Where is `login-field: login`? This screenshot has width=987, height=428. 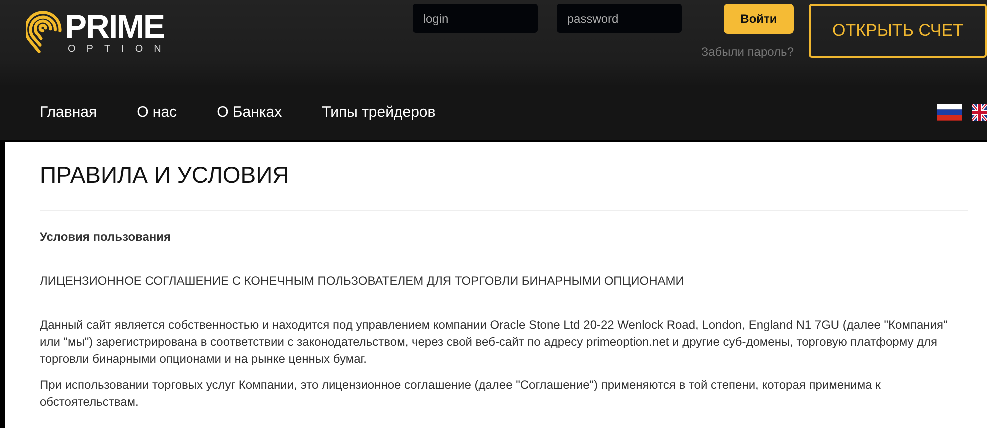
login-field: login is located at coordinates (475, 18).